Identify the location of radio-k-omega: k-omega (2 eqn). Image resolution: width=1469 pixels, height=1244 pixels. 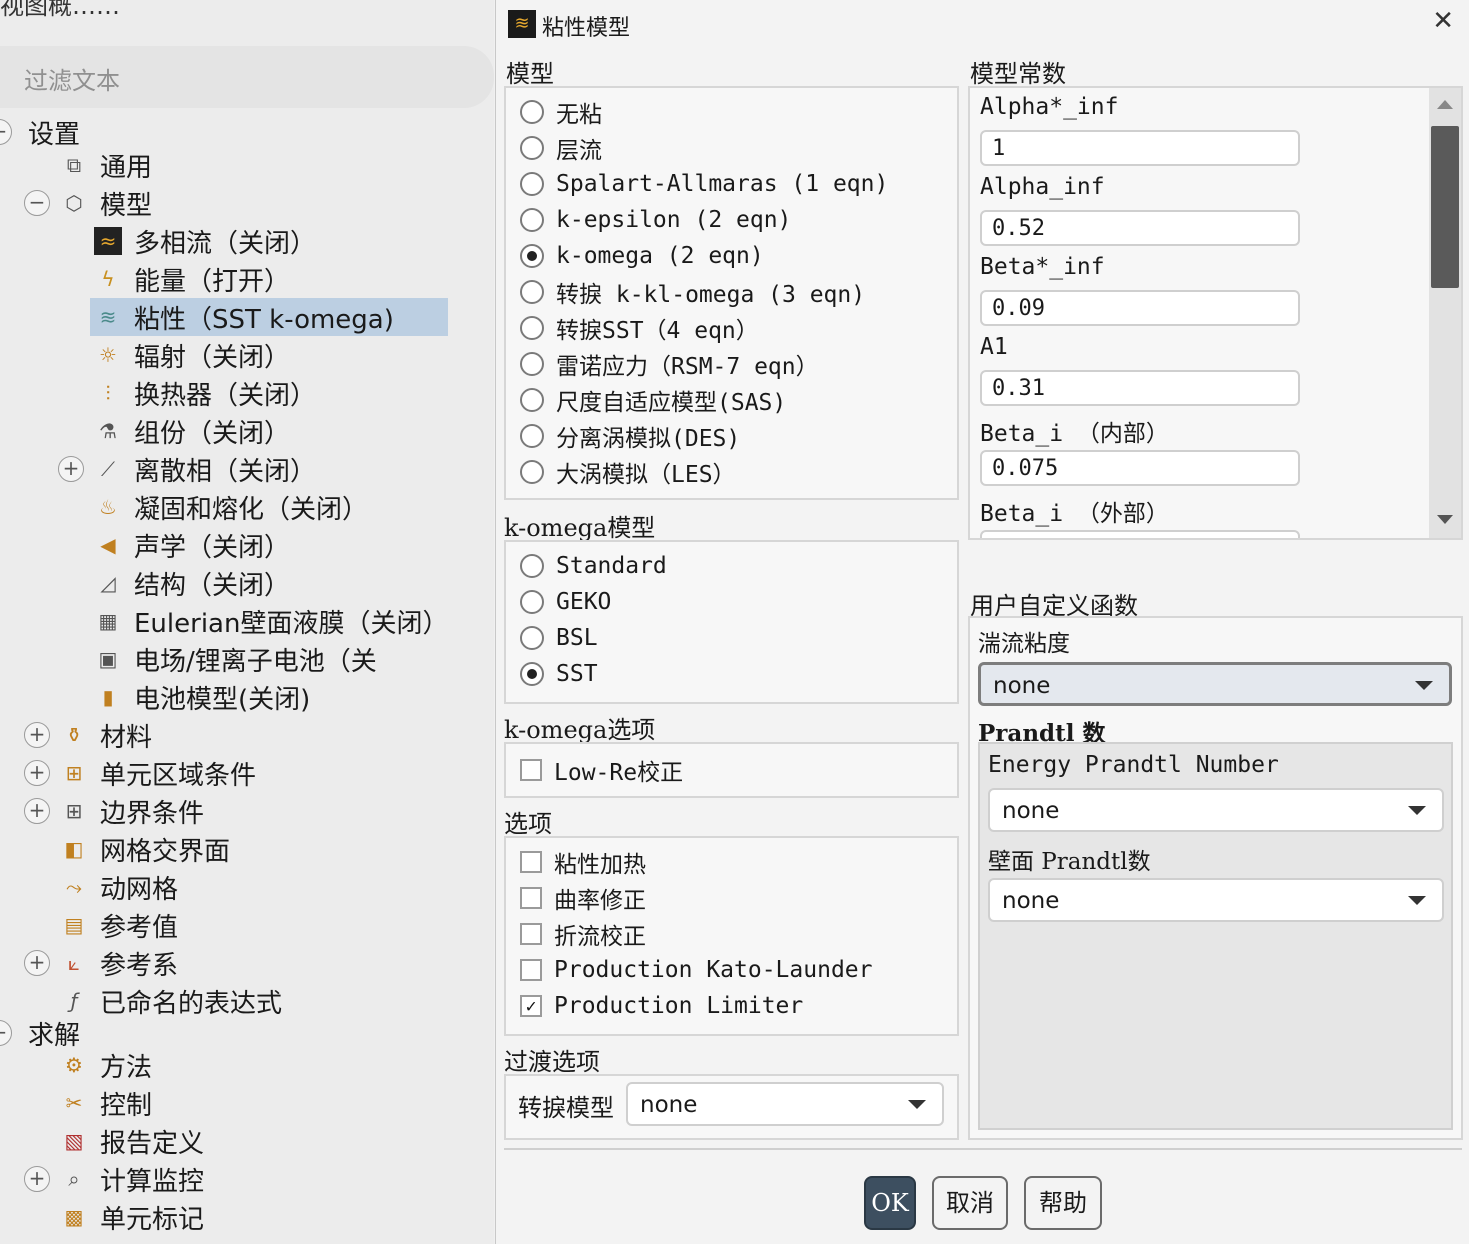
(642, 256).